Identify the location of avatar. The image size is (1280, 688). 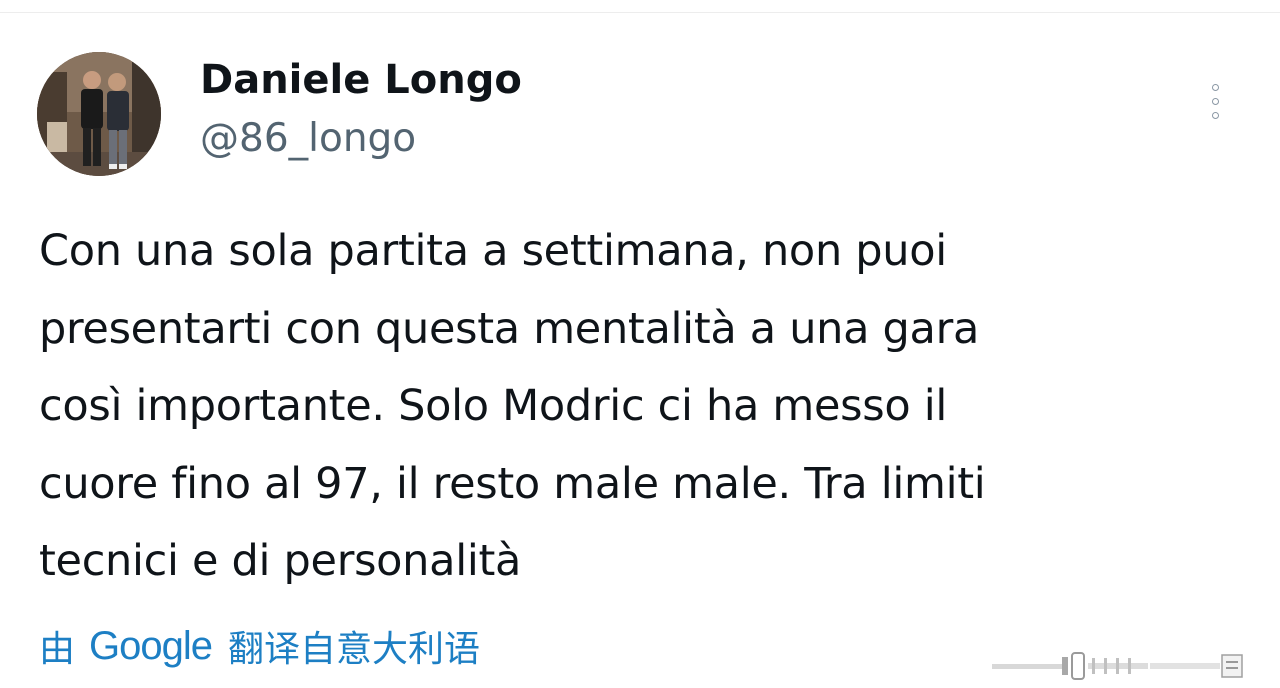
(99, 114).